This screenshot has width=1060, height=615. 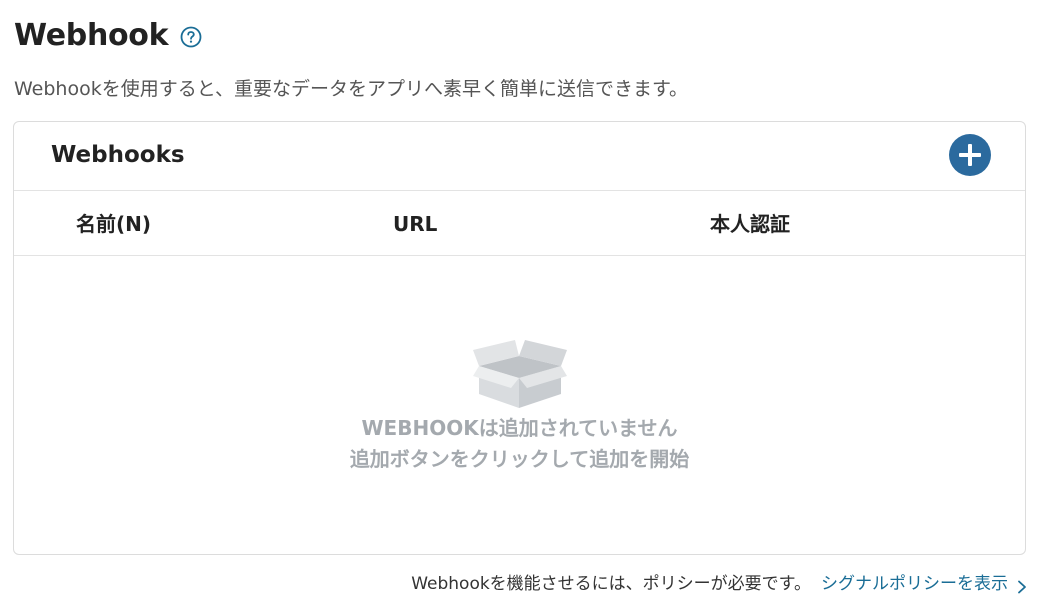 I want to click on empty-state-hint: 追加ボタンをクリックして追加を開始, so click(x=519, y=459).